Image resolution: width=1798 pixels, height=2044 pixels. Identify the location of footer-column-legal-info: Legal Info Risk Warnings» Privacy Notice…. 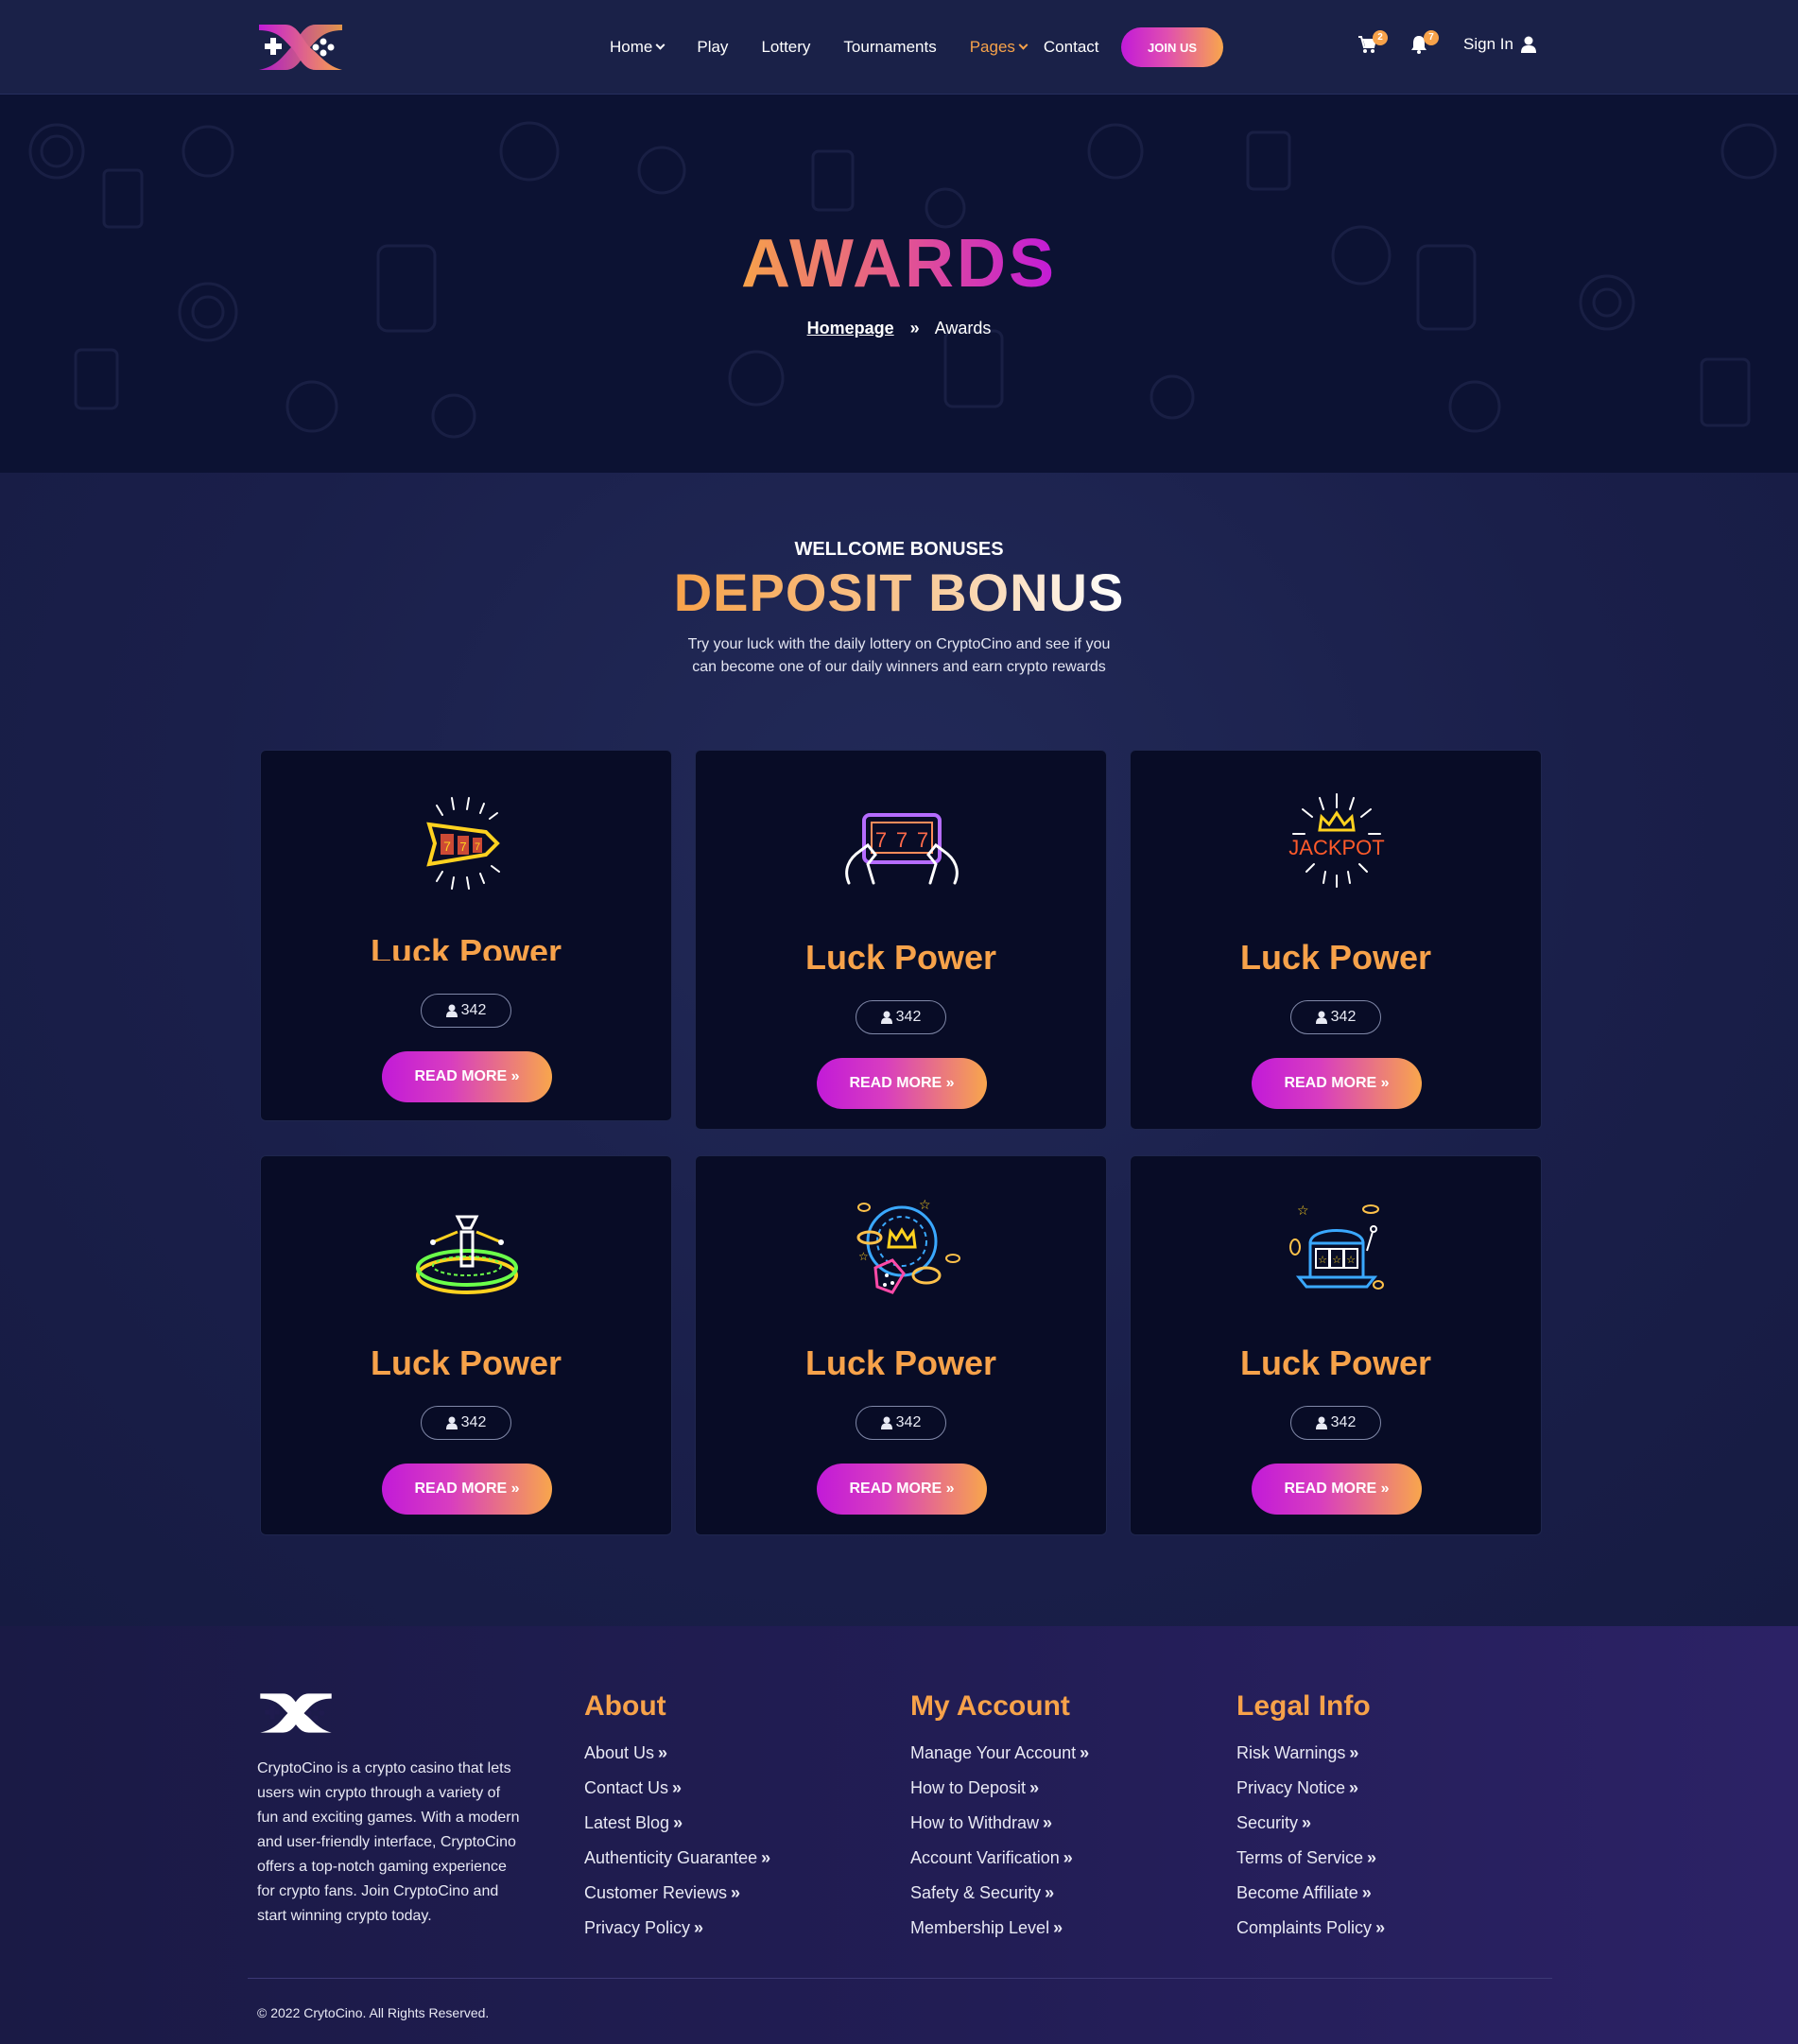
(1310, 1818).